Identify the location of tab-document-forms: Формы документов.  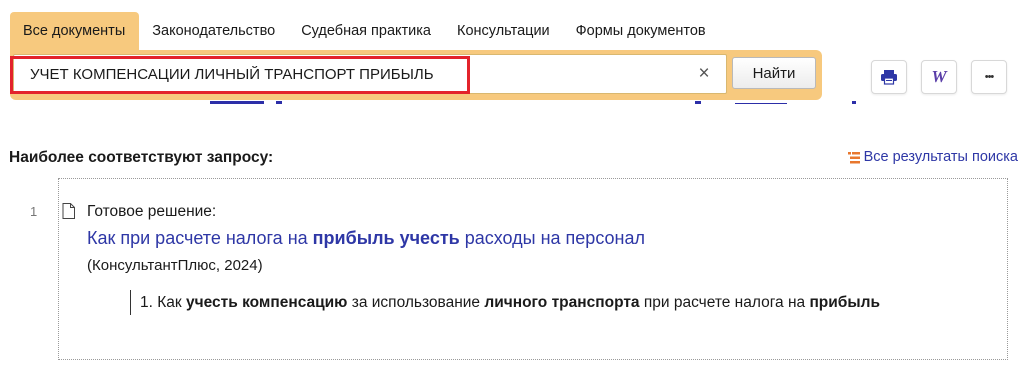
(641, 31).